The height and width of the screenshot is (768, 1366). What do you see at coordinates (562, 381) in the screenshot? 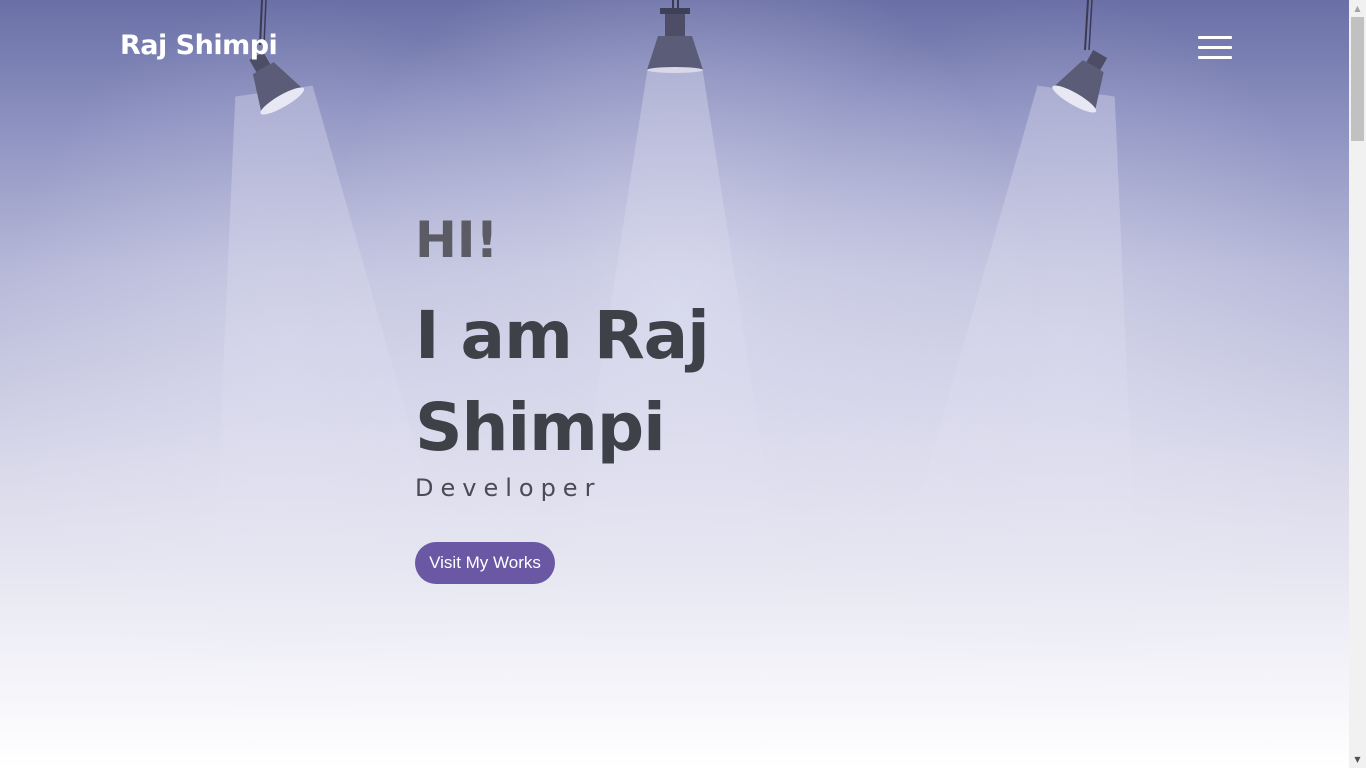
I see `hero-name: I am Raj Shimpi` at bounding box center [562, 381].